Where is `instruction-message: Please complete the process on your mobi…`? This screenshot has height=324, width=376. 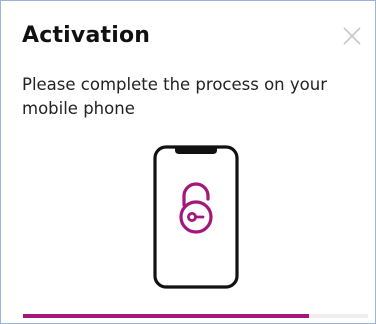
instruction-message: Please complete the process on your mobi… is located at coordinates (174, 96).